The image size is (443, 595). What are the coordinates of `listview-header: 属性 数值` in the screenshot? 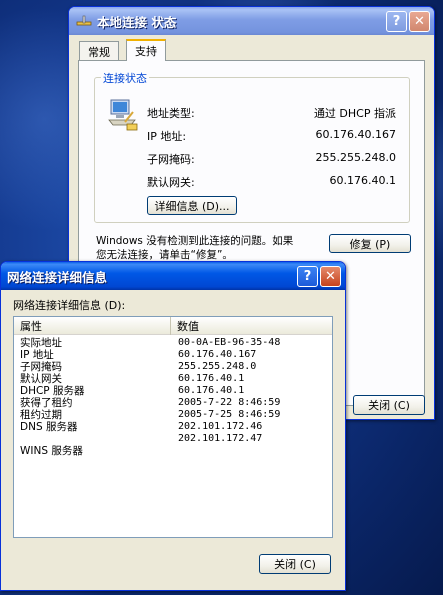 It's located at (173, 326).